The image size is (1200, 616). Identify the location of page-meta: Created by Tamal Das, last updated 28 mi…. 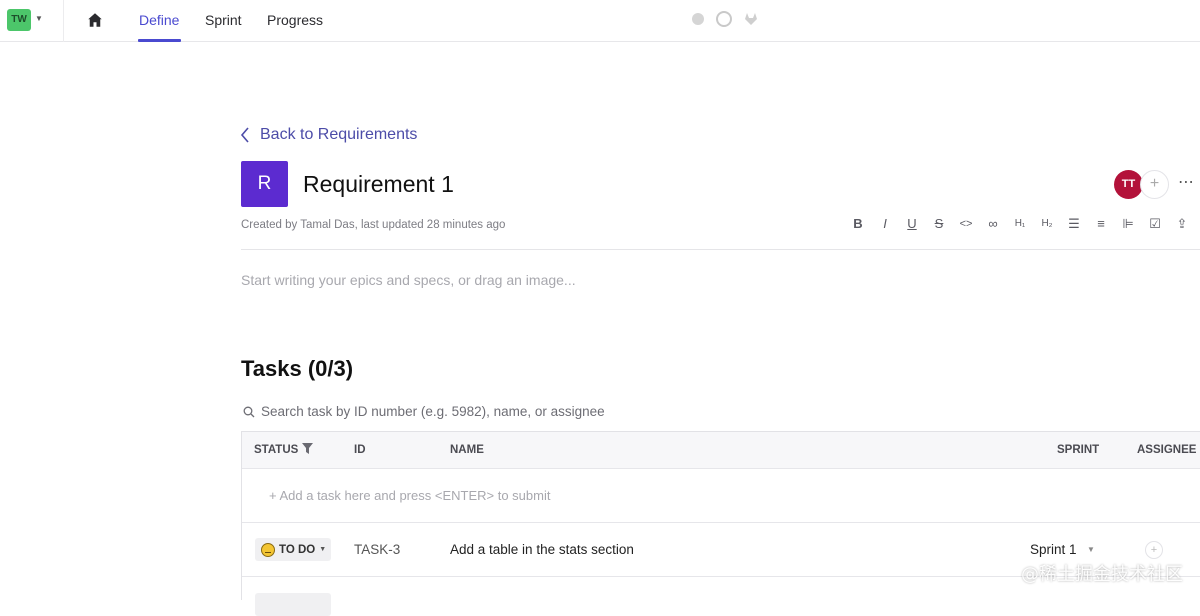
(373, 225).